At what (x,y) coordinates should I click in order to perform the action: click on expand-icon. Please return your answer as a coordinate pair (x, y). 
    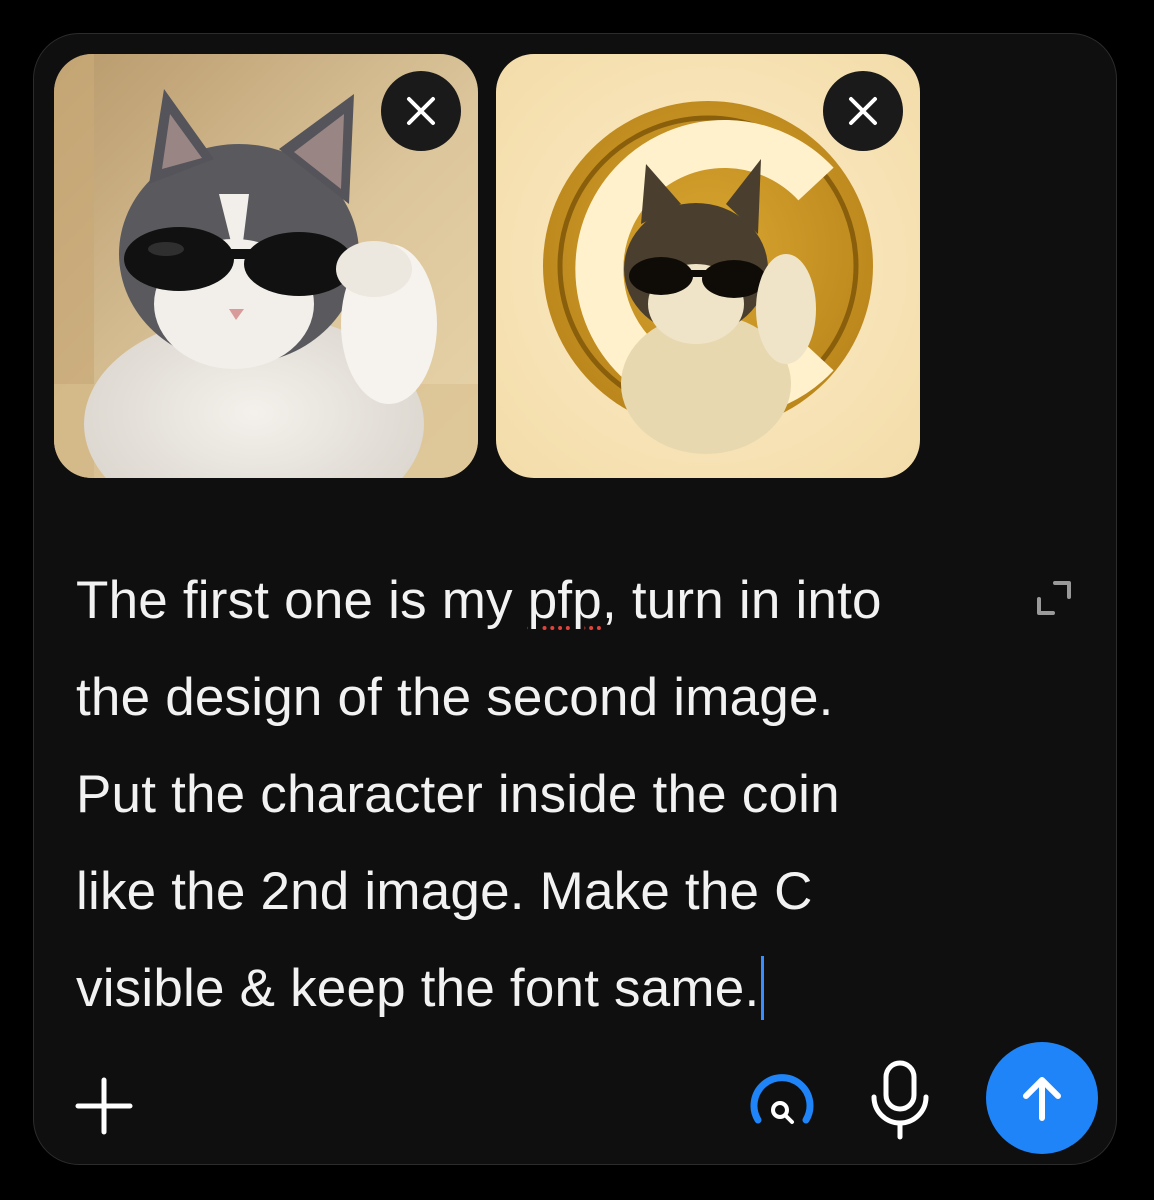
    Looking at the image, I should click on (1054, 598).